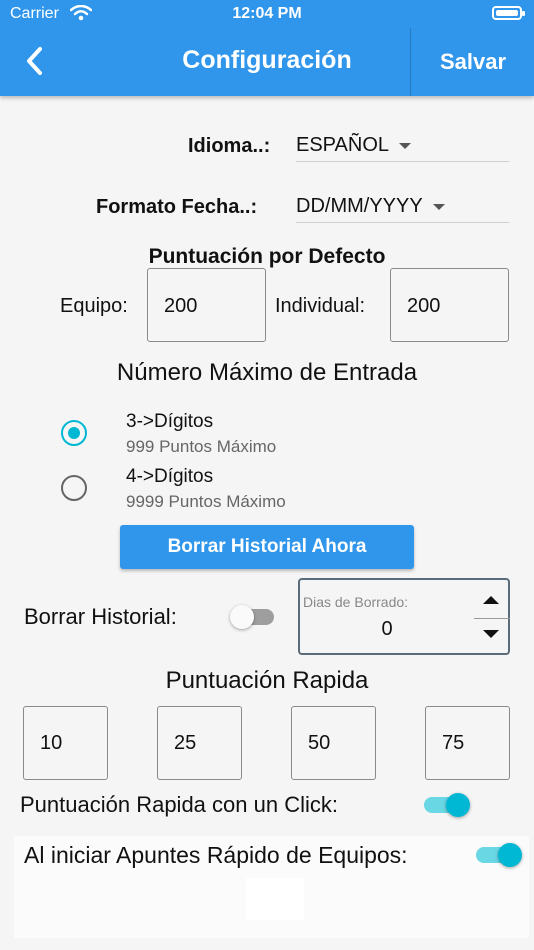 The image size is (534, 950). What do you see at coordinates (410, 62) in the screenshot?
I see `save-divider` at bounding box center [410, 62].